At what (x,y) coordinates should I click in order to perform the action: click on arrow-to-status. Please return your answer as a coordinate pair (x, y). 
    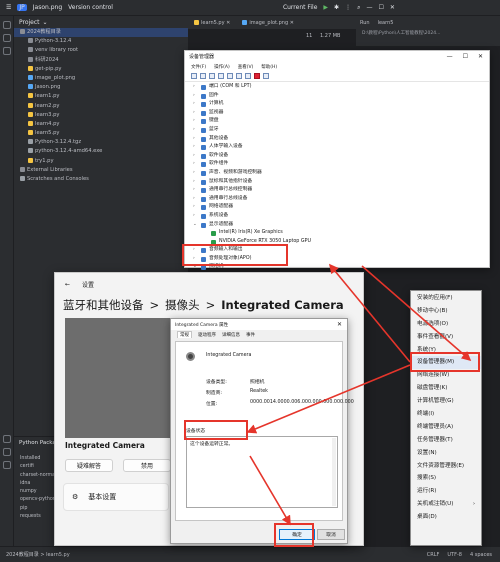
    Looking at the image, I should click on (328, 399).